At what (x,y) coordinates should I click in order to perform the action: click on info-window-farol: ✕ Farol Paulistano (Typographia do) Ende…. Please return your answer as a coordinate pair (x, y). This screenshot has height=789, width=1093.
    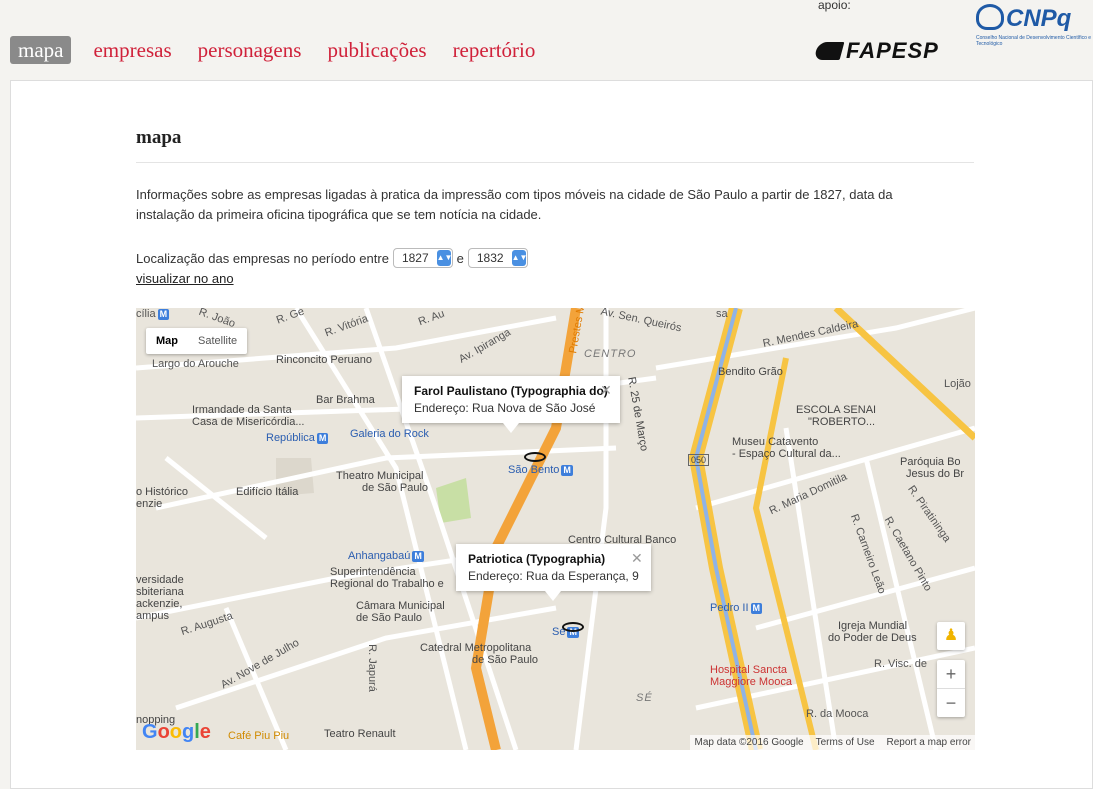
    Looking at the image, I should click on (511, 404).